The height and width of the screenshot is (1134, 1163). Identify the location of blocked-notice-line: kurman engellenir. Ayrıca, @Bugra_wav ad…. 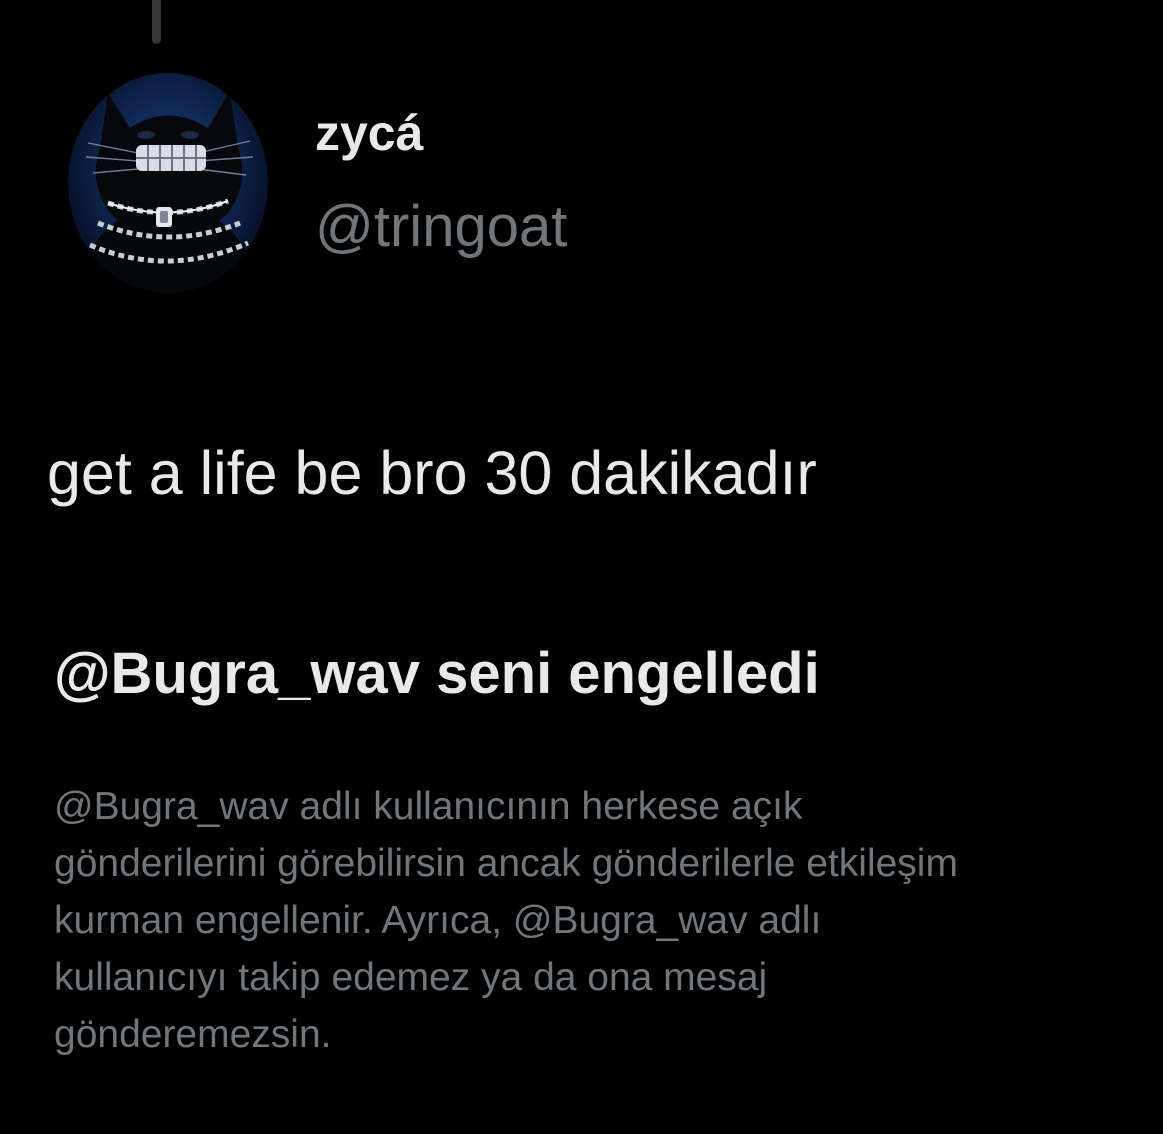
(438, 920).